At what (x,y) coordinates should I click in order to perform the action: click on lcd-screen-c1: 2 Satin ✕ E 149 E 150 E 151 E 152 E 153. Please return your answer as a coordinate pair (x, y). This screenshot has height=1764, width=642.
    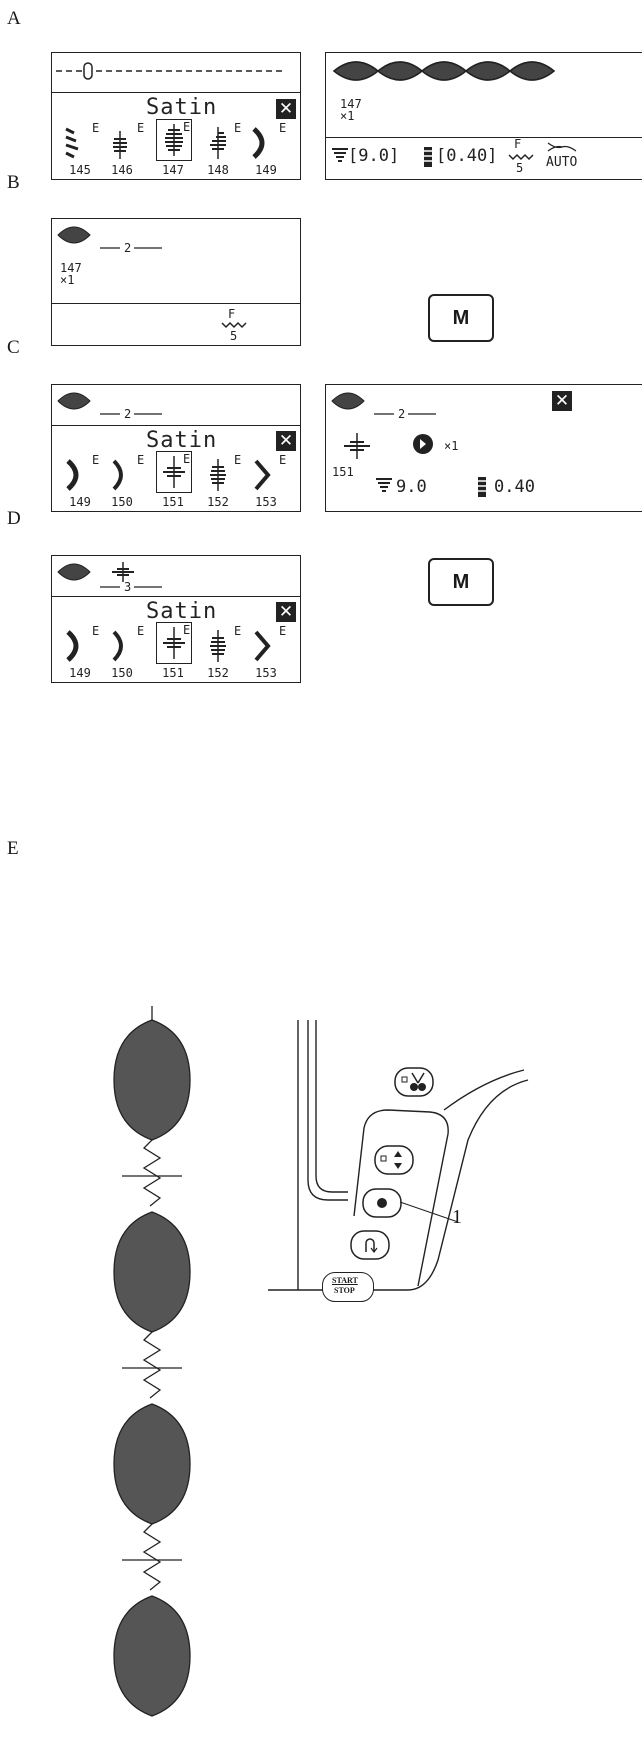
    Looking at the image, I should click on (176, 448).